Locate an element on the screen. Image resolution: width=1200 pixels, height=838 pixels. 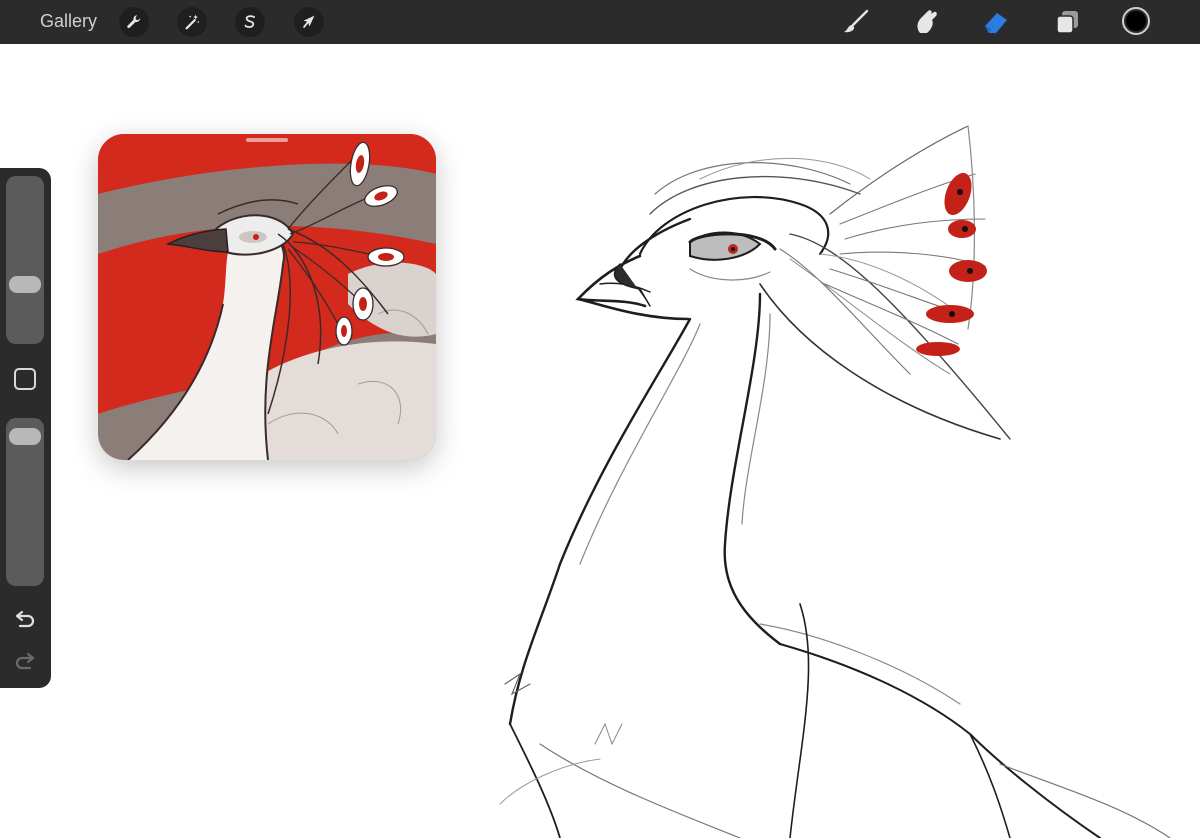
modify-button is located at coordinates (25, 379).